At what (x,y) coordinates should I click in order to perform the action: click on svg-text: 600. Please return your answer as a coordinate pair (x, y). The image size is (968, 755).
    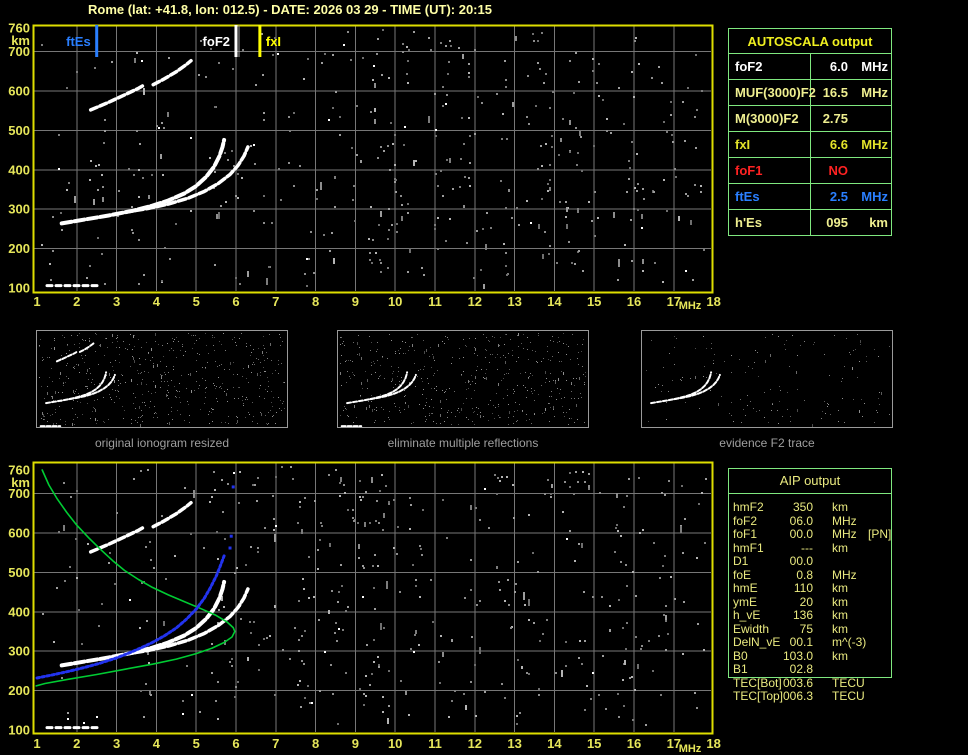
    Looking at the image, I should click on (19, 533).